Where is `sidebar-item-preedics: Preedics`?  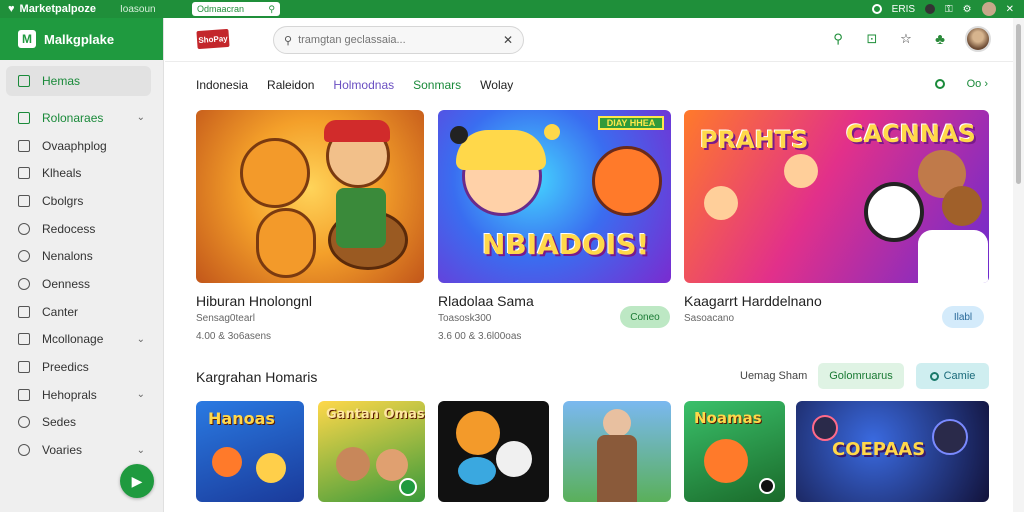 sidebar-item-preedics: Preedics is located at coordinates (81, 367).